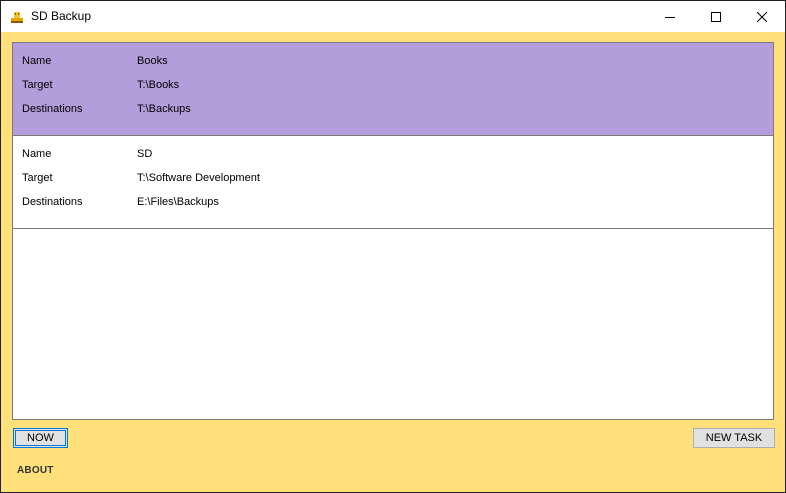  What do you see at coordinates (40, 438) in the screenshot?
I see `now-button: NOW` at bounding box center [40, 438].